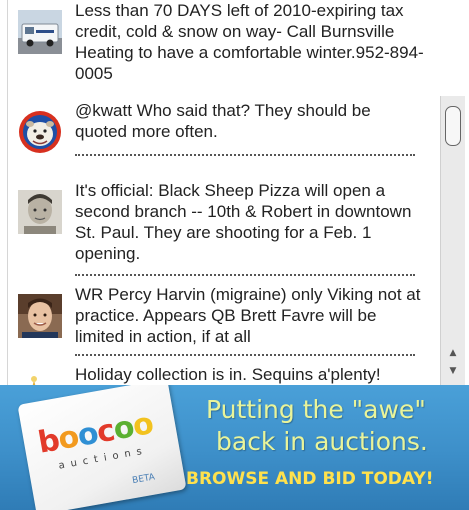 Image resolution: width=469 pixels, height=510 pixels. Describe the element at coordinates (452, 240) in the screenshot. I see `feed-scrollbar: ▲ ▼` at that location.